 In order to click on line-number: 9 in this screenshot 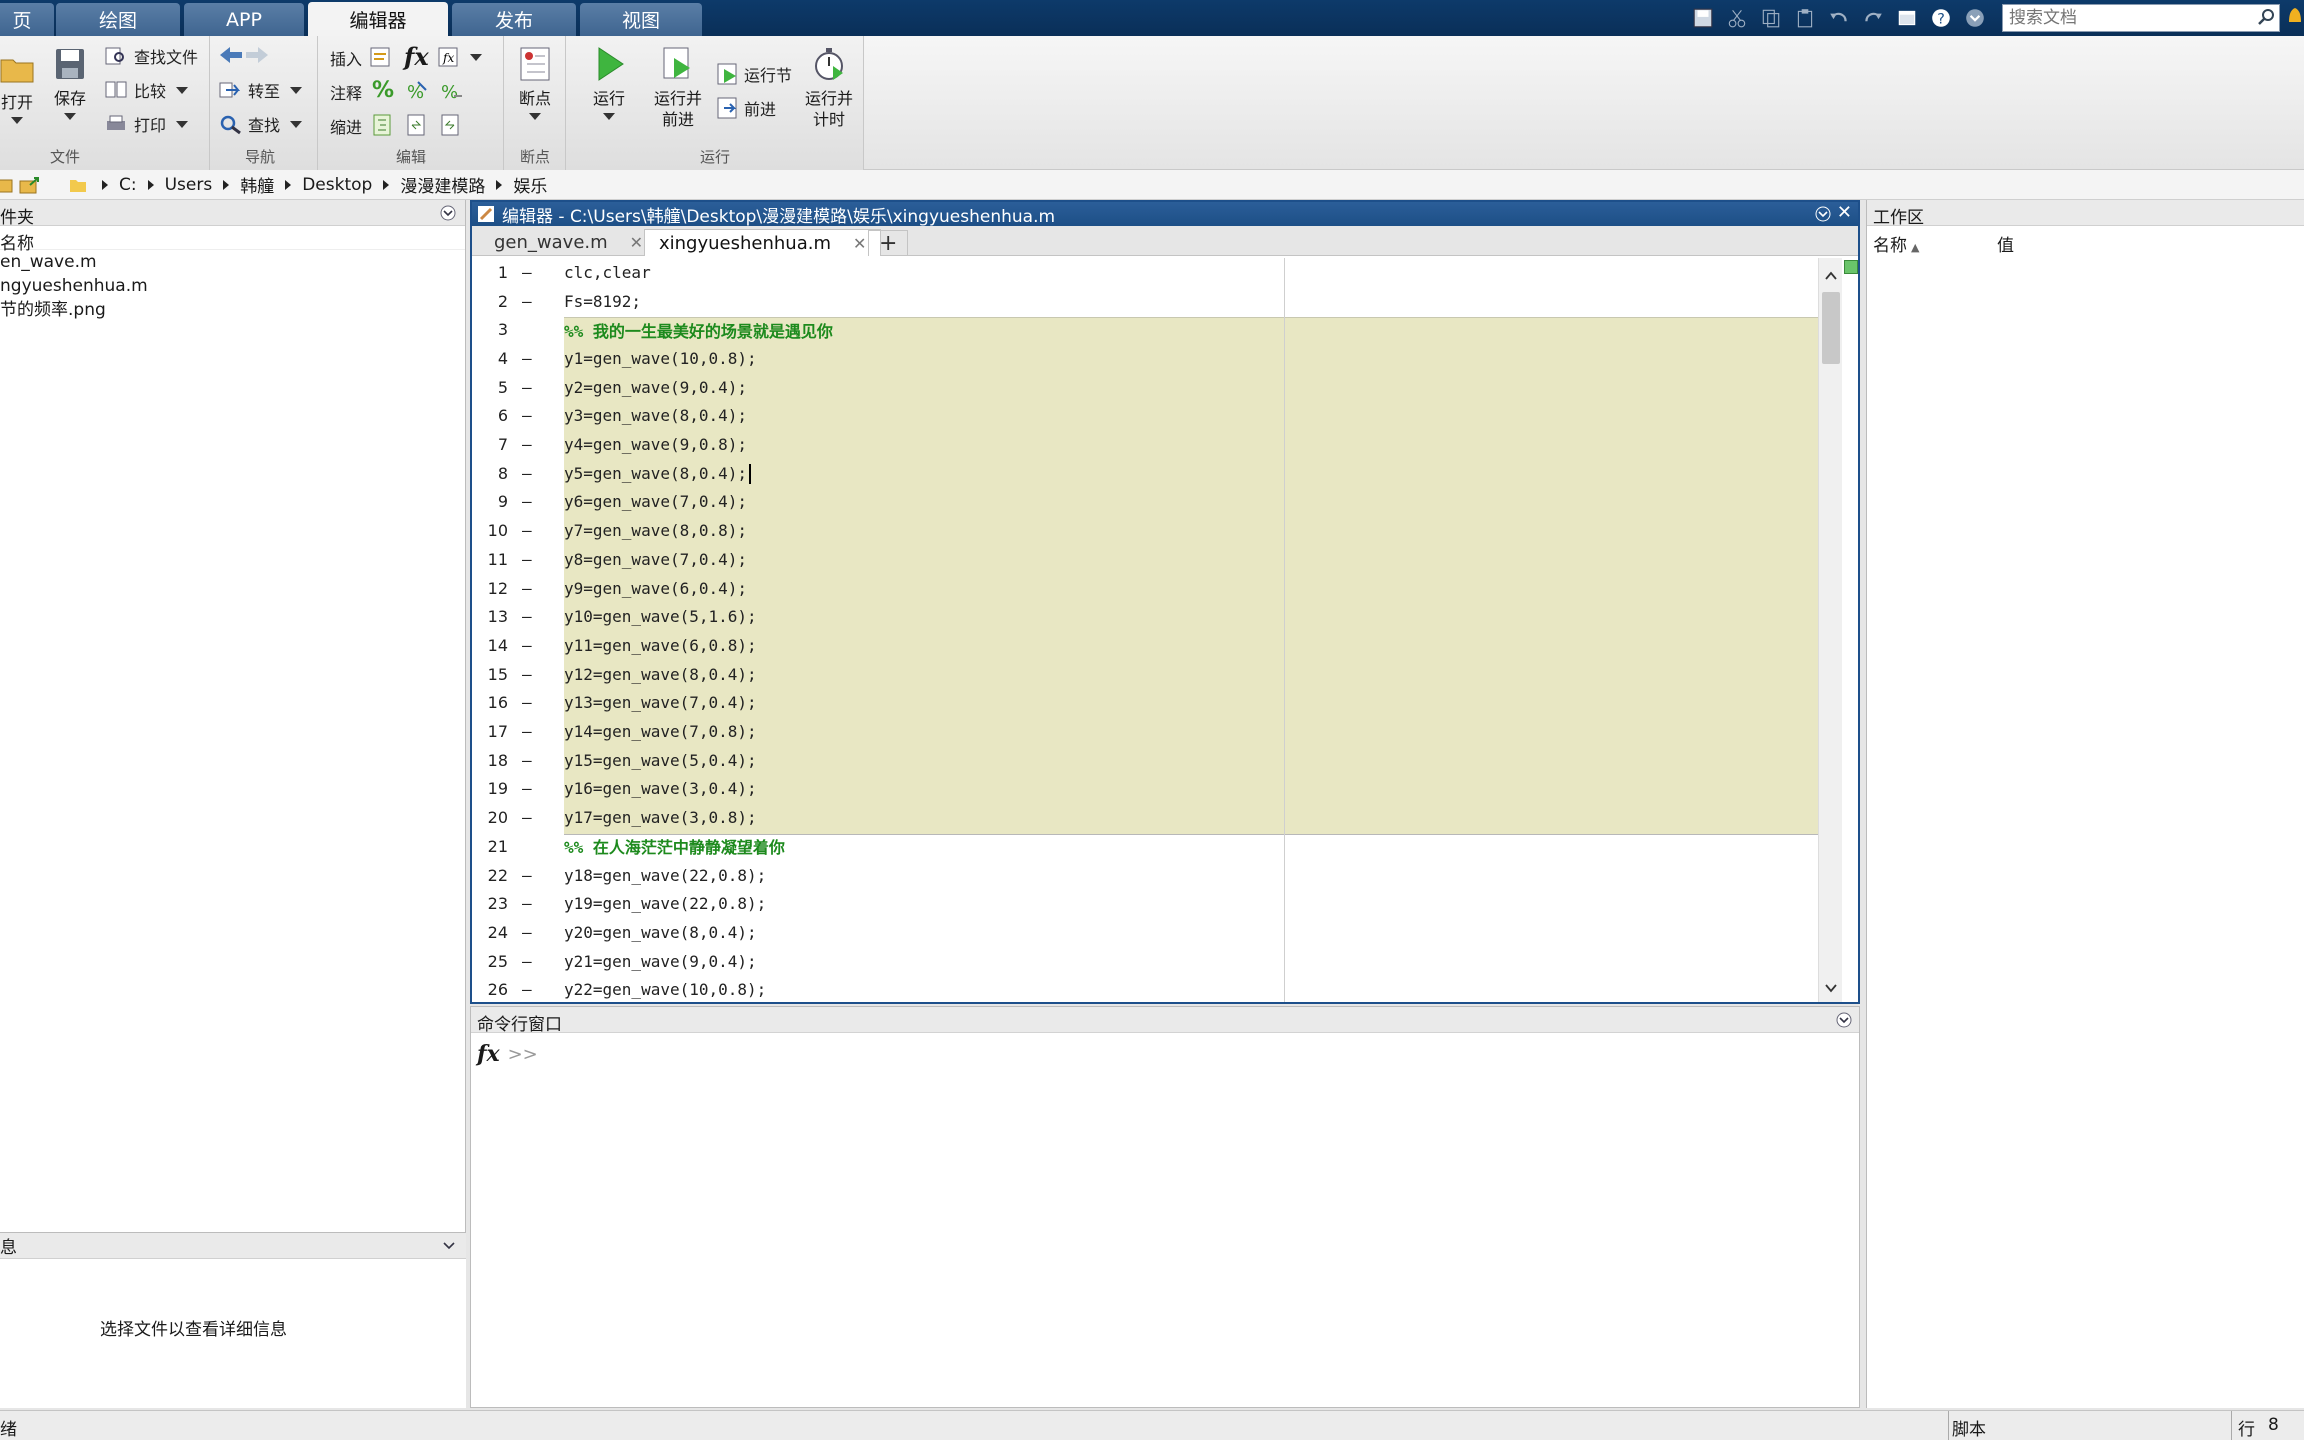, I will do `click(490, 501)`.